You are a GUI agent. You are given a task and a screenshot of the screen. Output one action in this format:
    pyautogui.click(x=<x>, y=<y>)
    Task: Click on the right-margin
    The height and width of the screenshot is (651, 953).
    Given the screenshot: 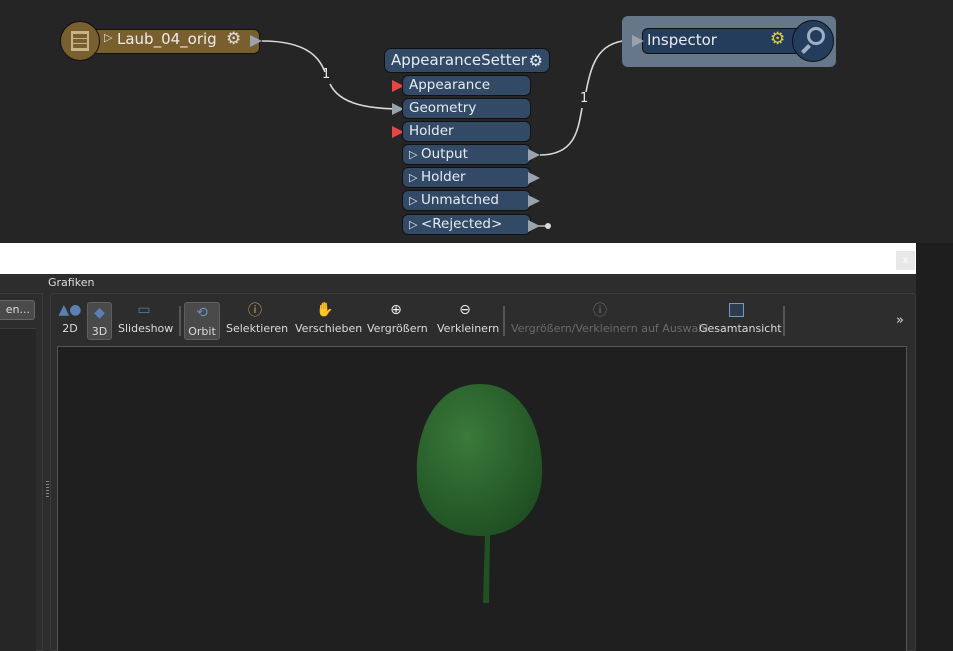 What is the action you would take?
    pyautogui.click(x=934, y=447)
    